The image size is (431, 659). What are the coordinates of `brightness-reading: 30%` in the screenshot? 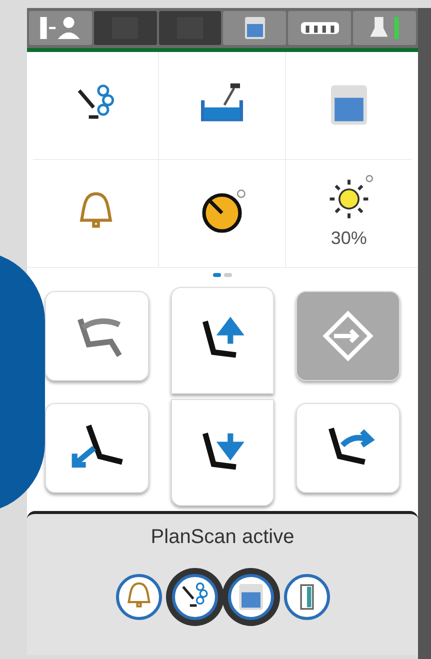 It's located at (348, 238).